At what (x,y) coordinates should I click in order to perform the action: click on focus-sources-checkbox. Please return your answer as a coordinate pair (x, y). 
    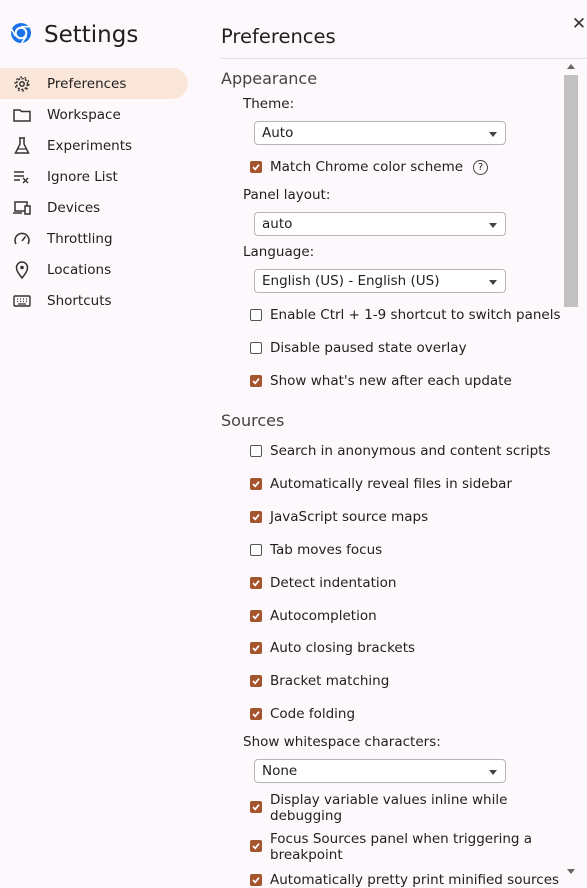
    Looking at the image, I should click on (256, 846).